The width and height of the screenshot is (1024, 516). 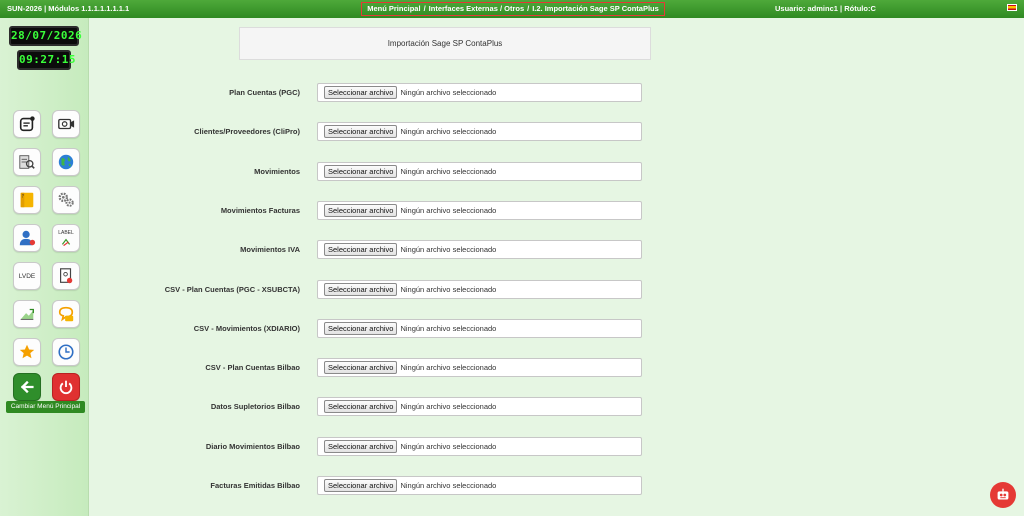 I want to click on chat-bot-button, so click(x=1003, y=495).